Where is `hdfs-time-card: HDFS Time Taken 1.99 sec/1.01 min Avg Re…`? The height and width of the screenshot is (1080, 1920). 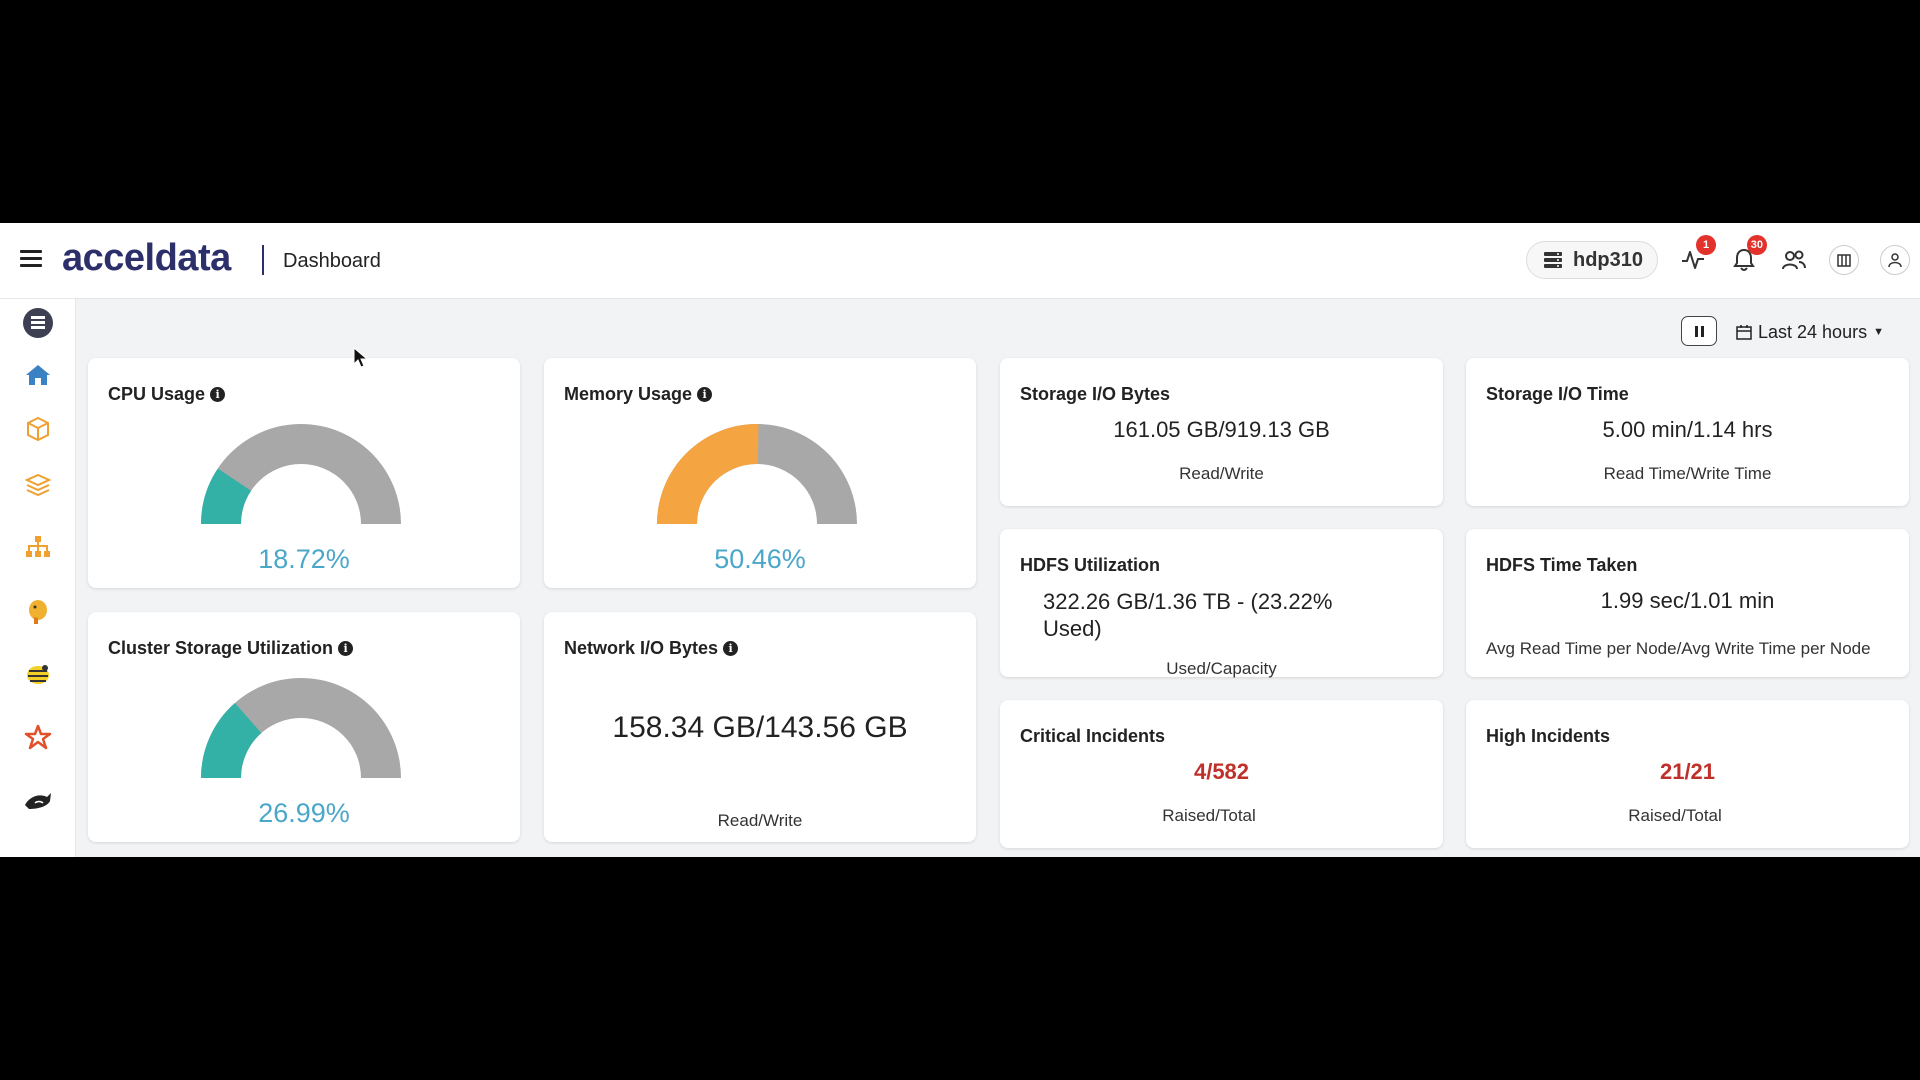
hdfs-time-card: HDFS Time Taken 1.99 sec/1.01 min Avg Re… is located at coordinates (1687, 603).